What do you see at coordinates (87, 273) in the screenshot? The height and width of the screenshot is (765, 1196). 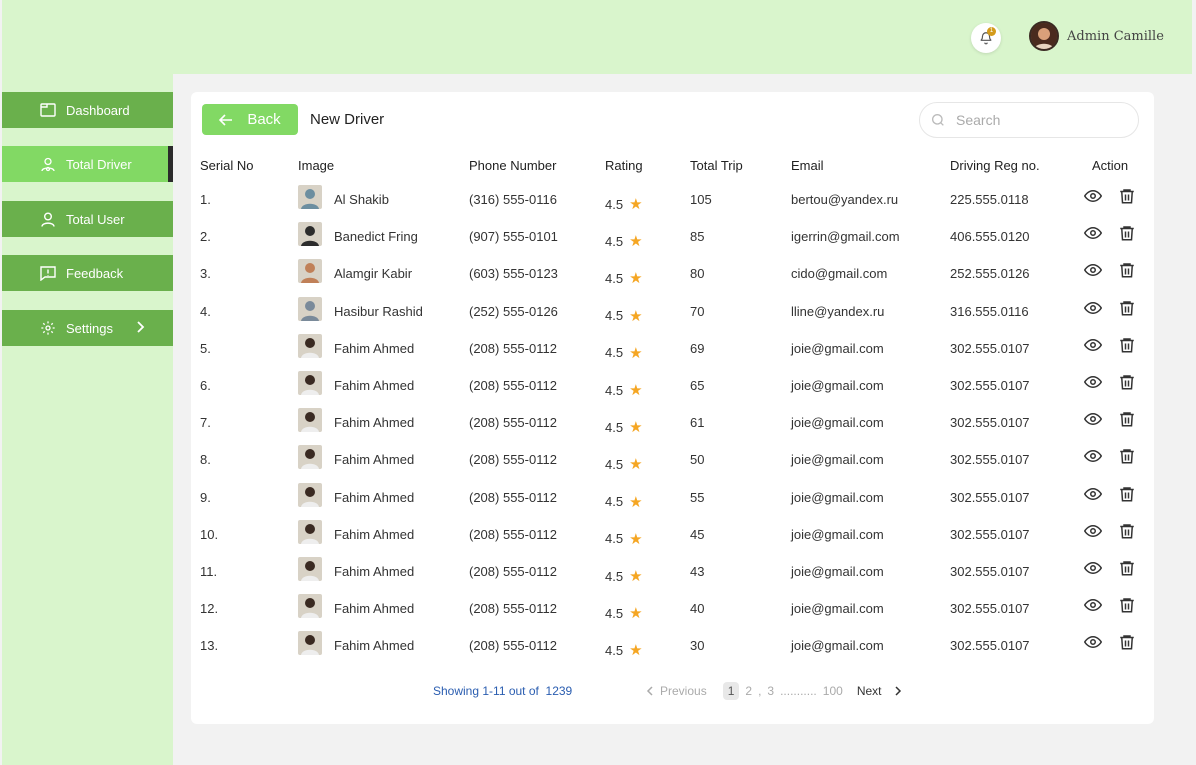 I see `sidebar-item-feedback: Feedback` at bounding box center [87, 273].